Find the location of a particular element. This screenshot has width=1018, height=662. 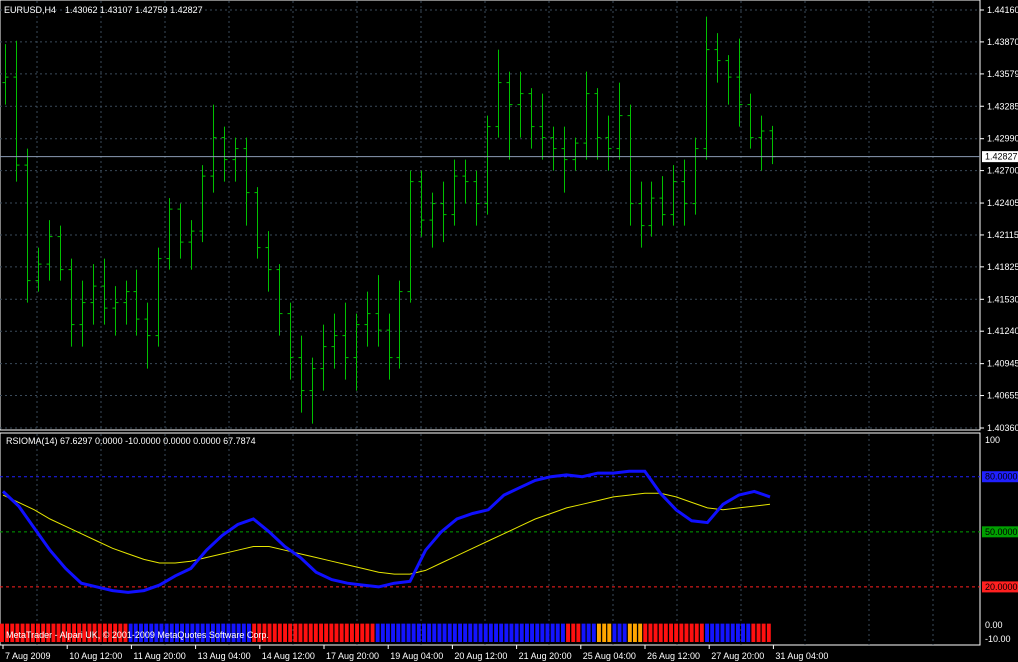

price-tick-label: 1.42115 is located at coordinates (1002, 235).